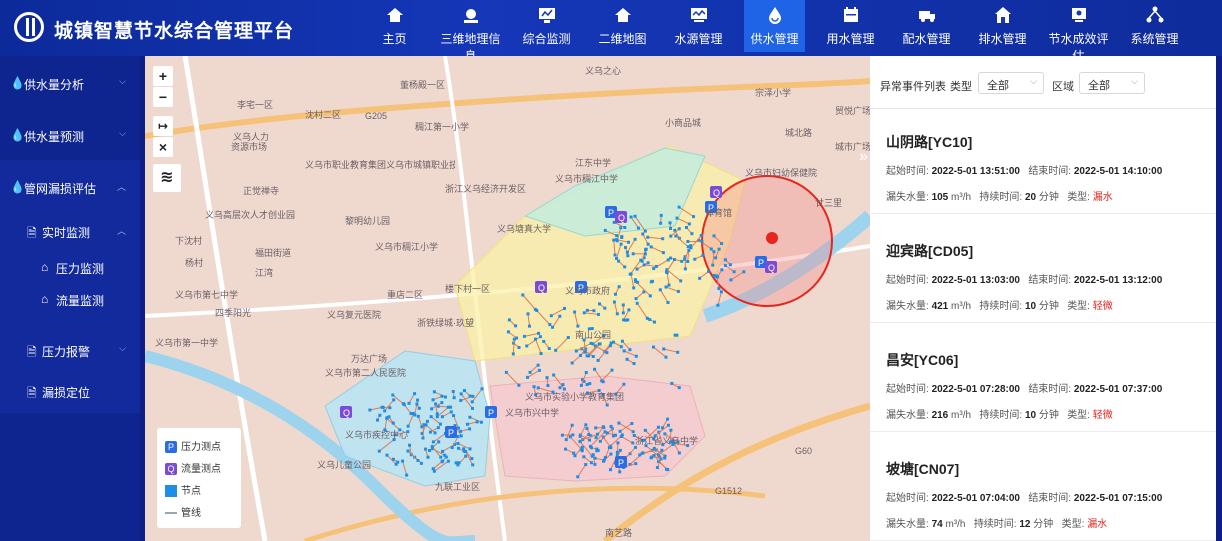 Image resolution: width=1222 pixels, height=541 pixels. I want to click on loss-value: 421, so click(940, 306).